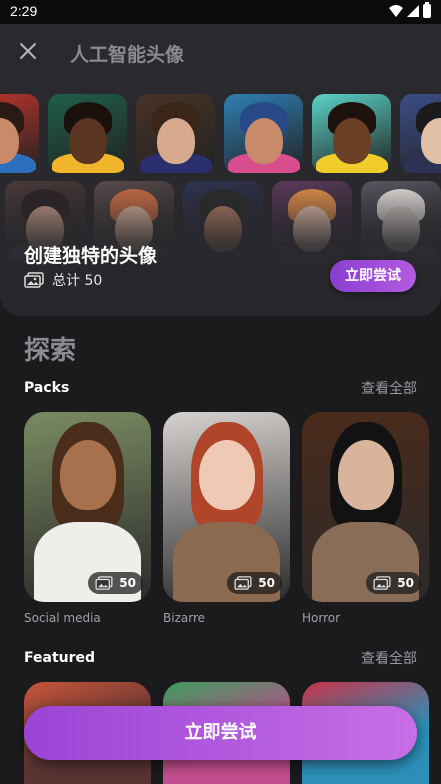 The width and height of the screenshot is (441, 784). What do you see at coordinates (220, 388) in the screenshot?
I see `packs-header: Packs 查看全部` at bounding box center [220, 388].